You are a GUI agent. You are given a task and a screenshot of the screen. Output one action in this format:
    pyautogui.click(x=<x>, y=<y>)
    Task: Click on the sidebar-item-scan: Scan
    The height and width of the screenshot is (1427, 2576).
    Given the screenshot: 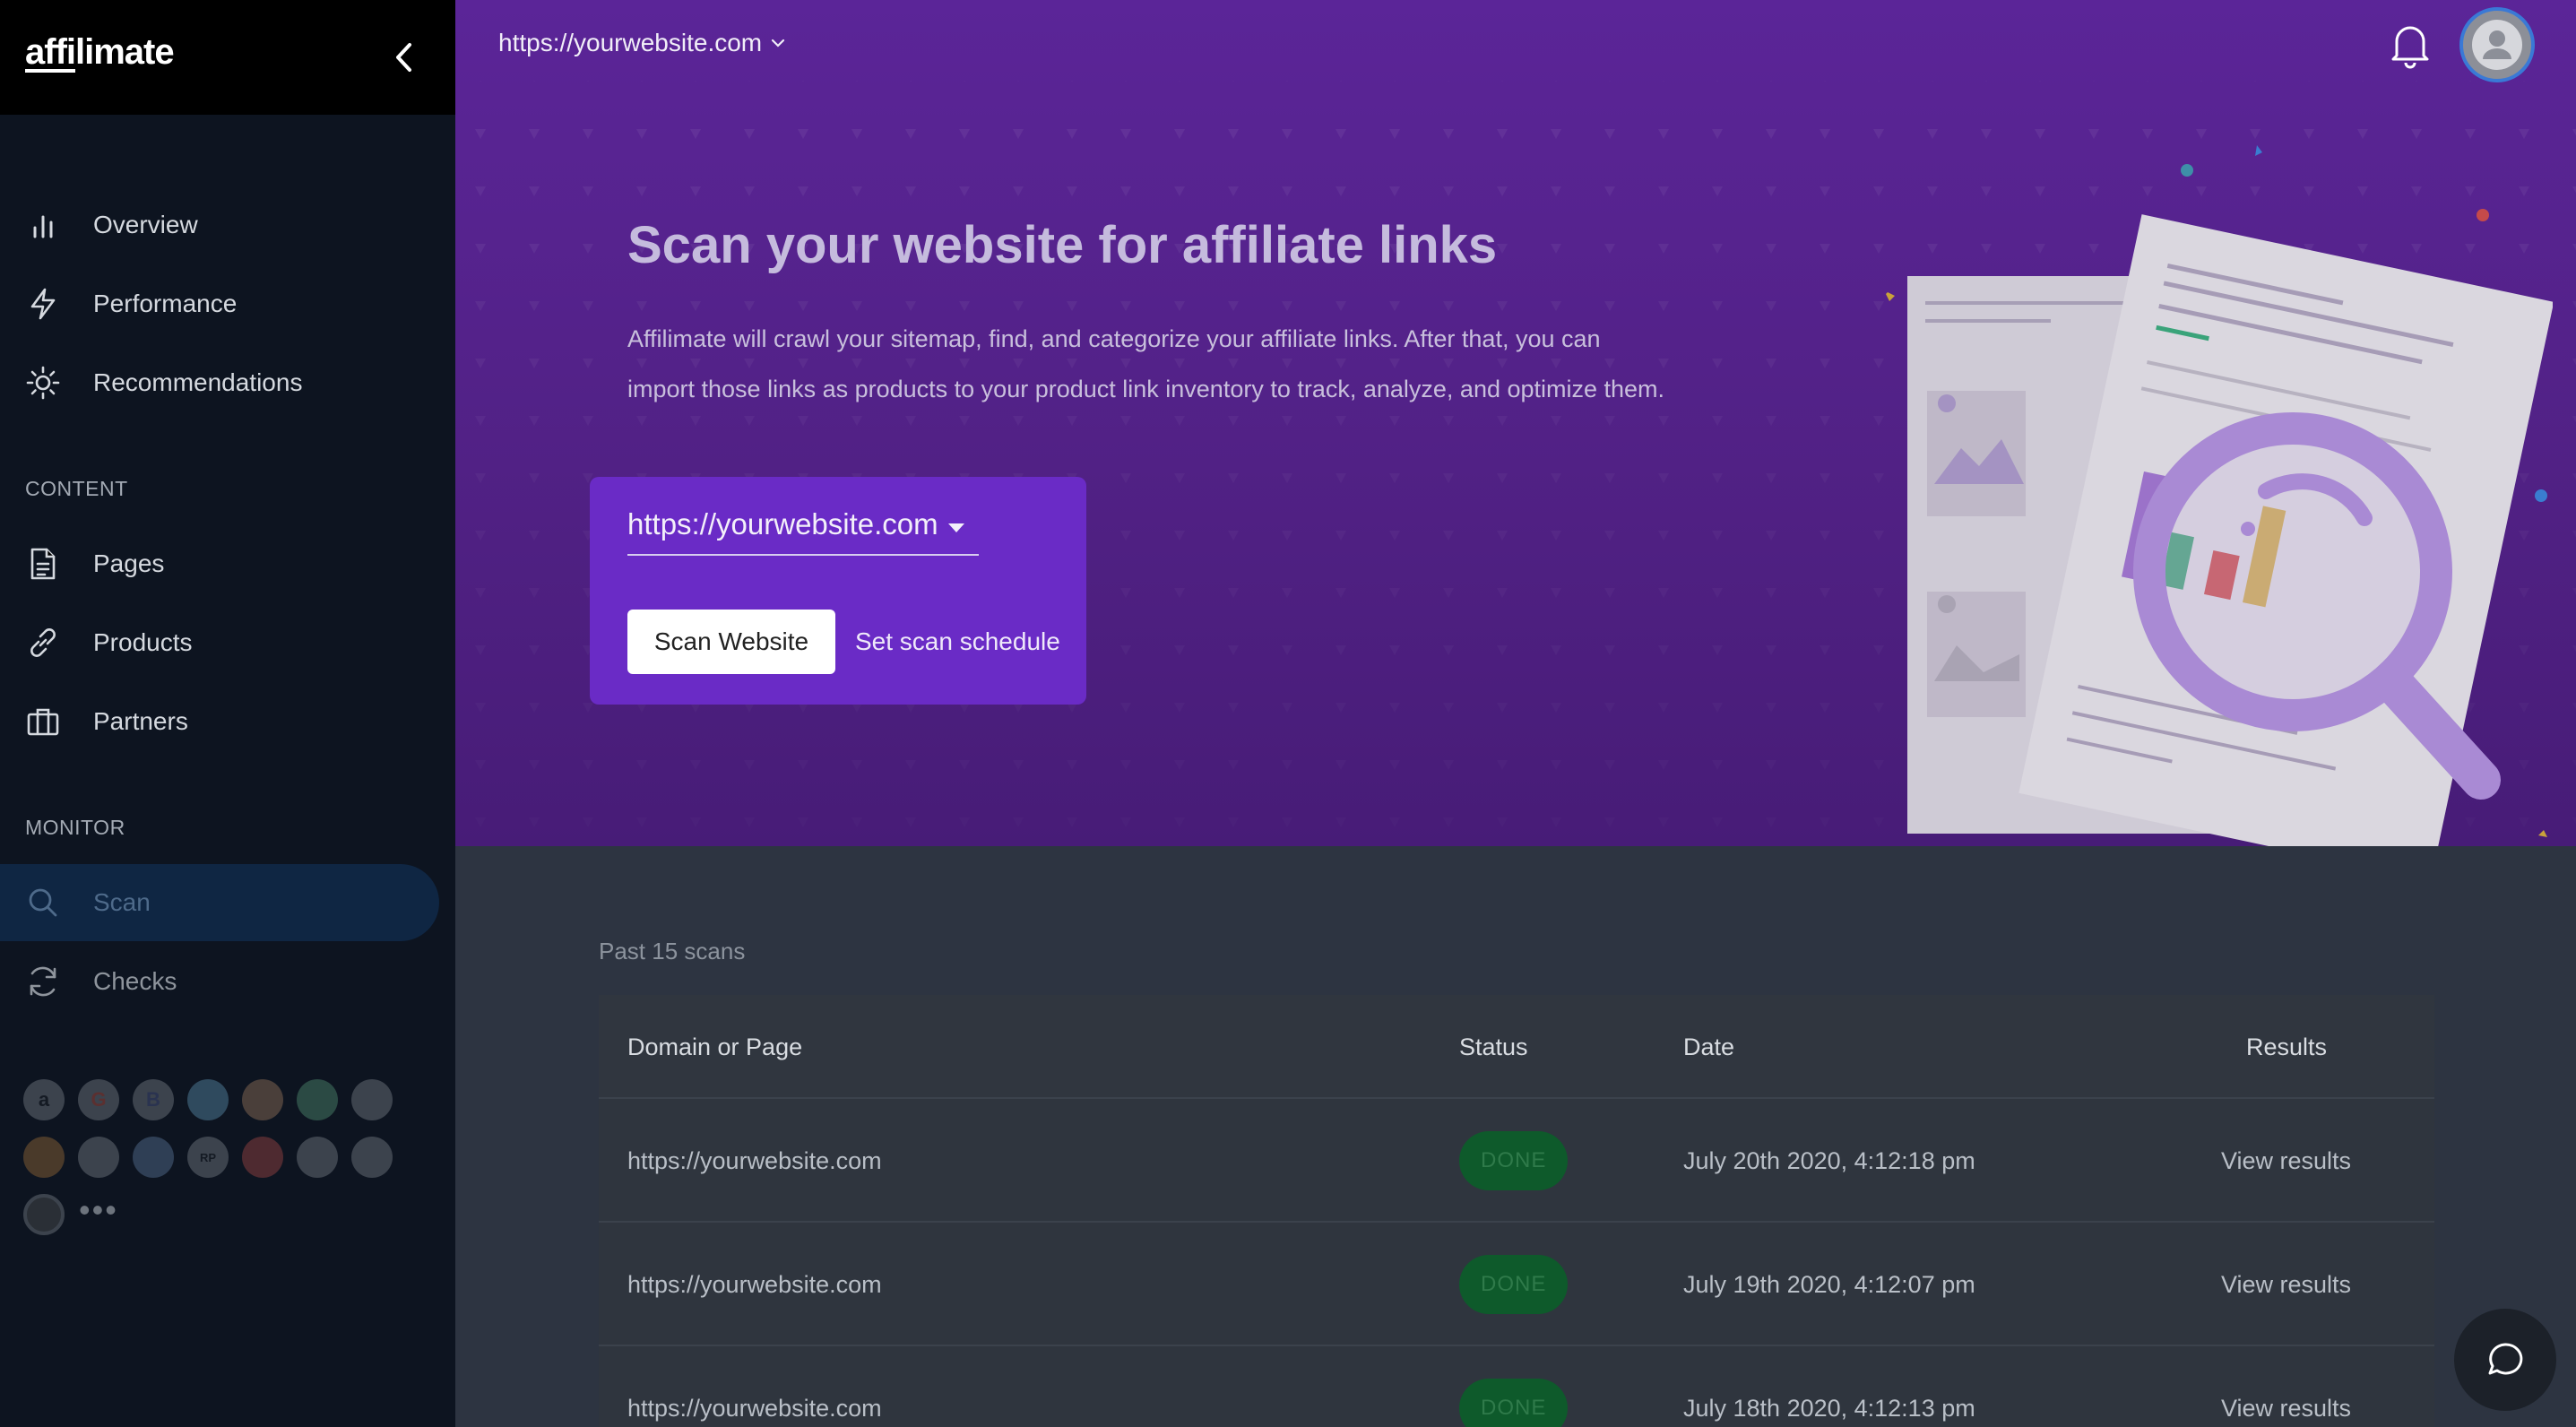 What is the action you would take?
    pyautogui.click(x=219, y=902)
    